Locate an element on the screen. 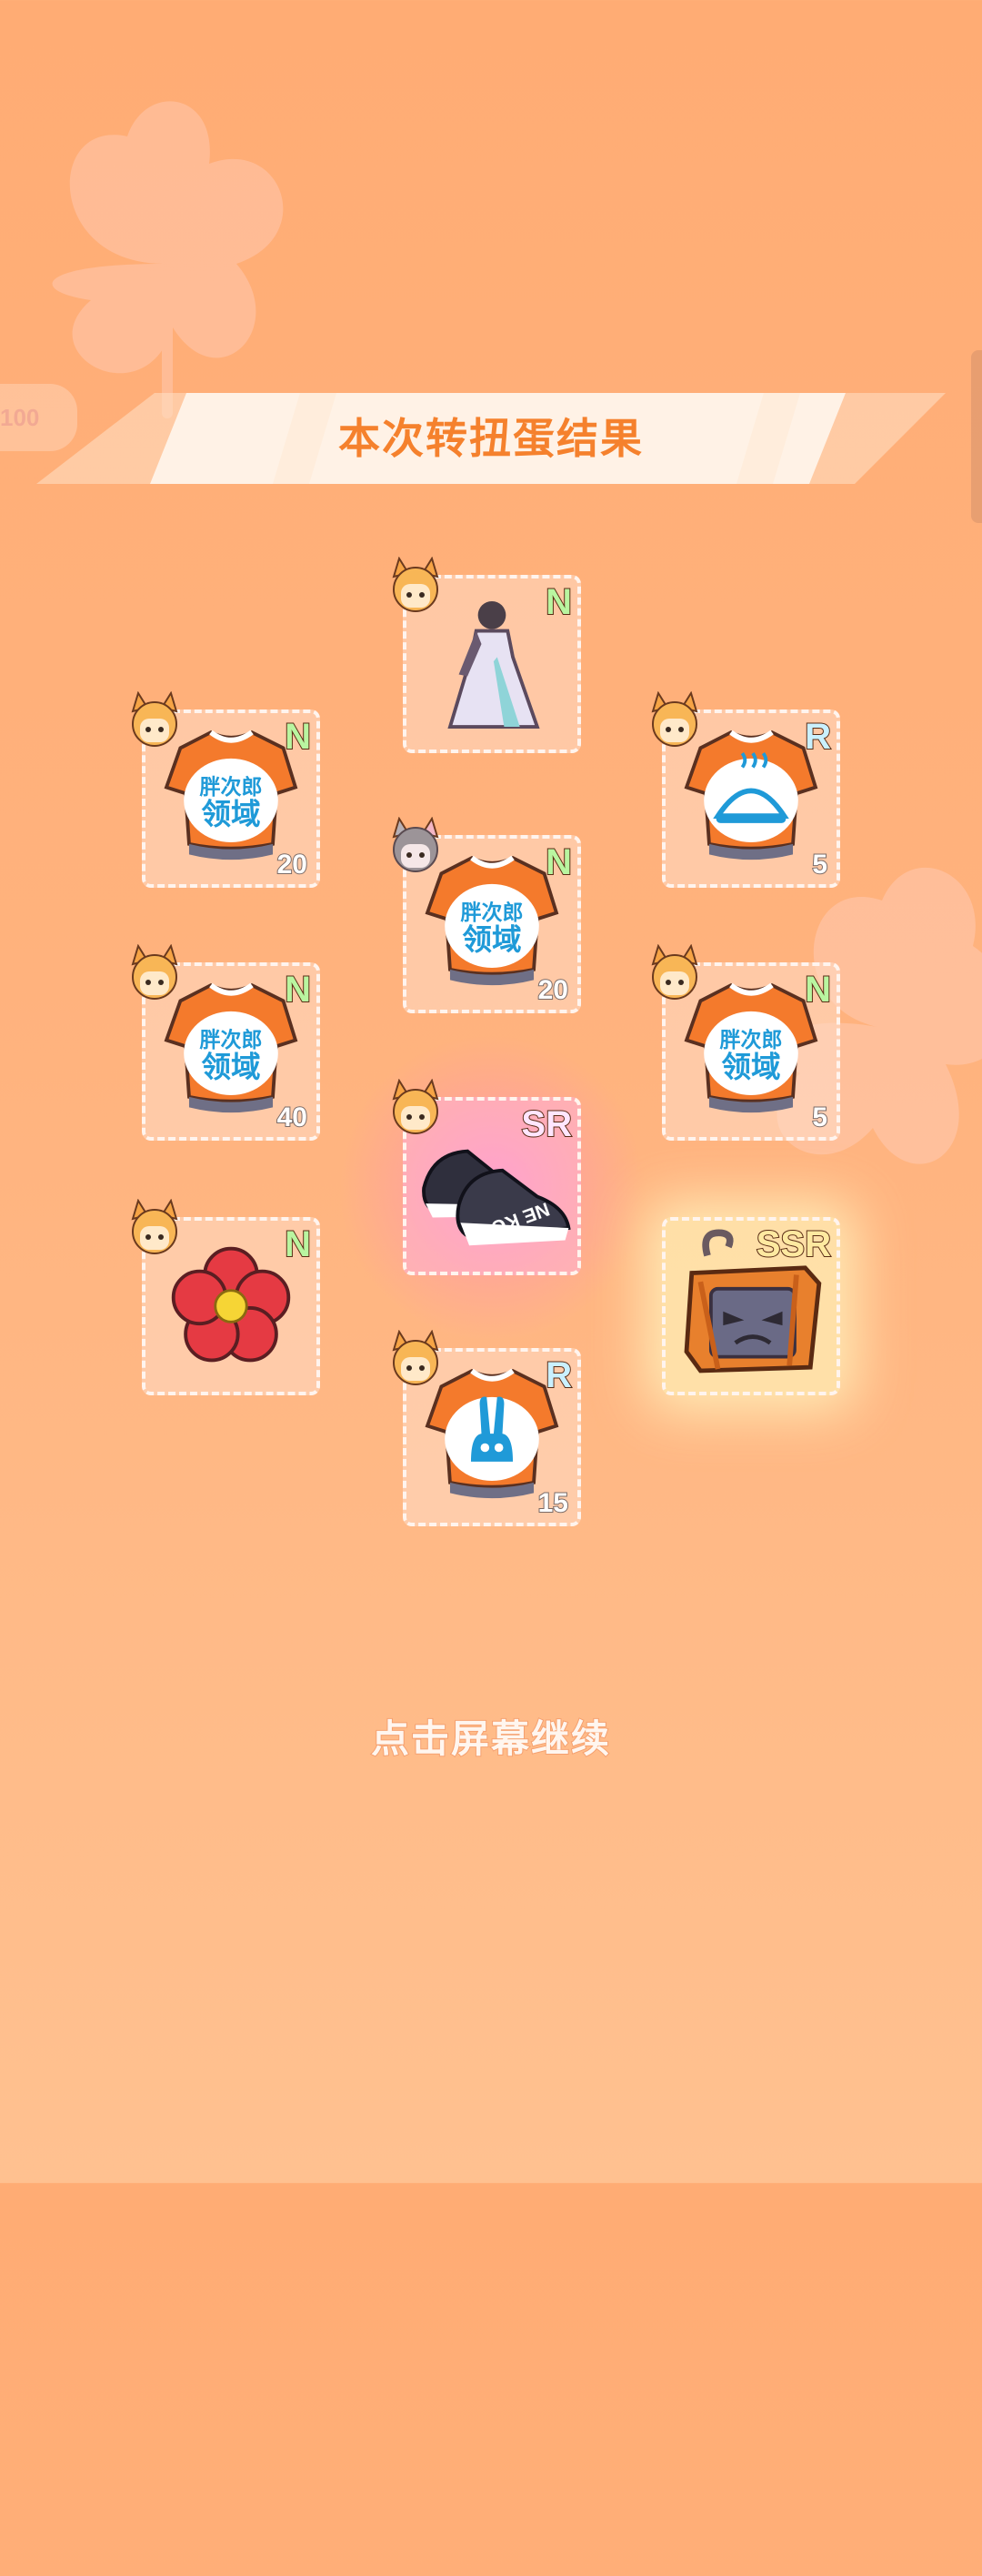 Image resolution: width=982 pixels, height=2576 pixels. rarity-badge: SR is located at coordinates (546, 1124).